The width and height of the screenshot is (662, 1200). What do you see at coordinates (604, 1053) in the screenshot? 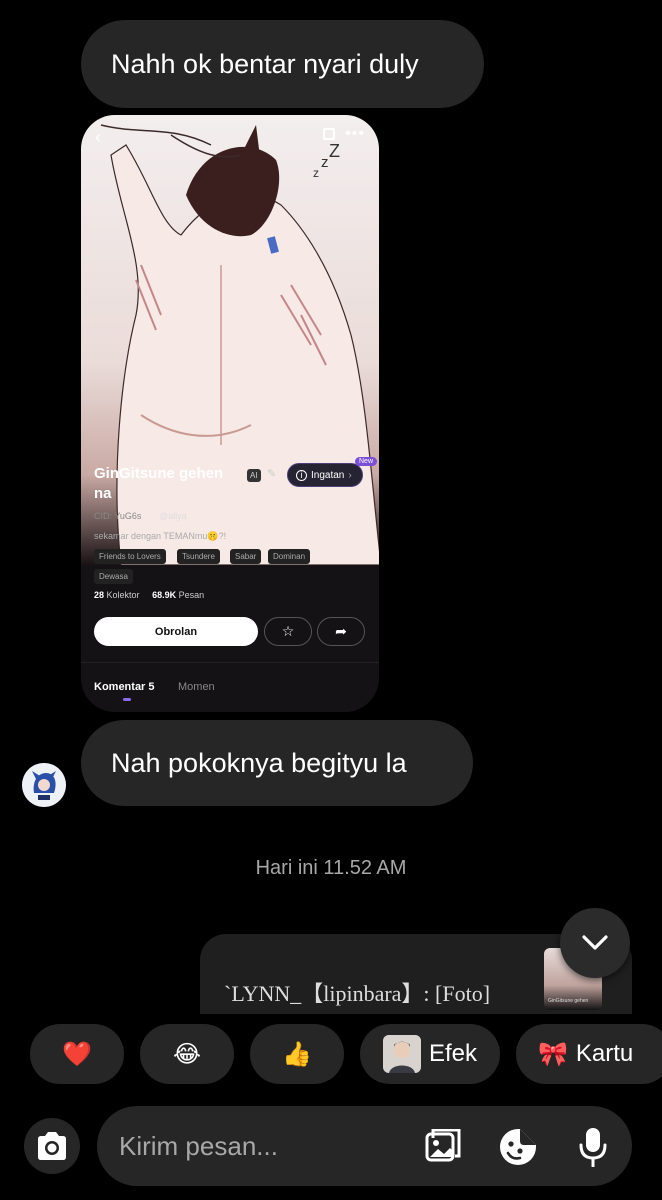
I see `card-label: Kartu` at bounding box center [604, 1053].